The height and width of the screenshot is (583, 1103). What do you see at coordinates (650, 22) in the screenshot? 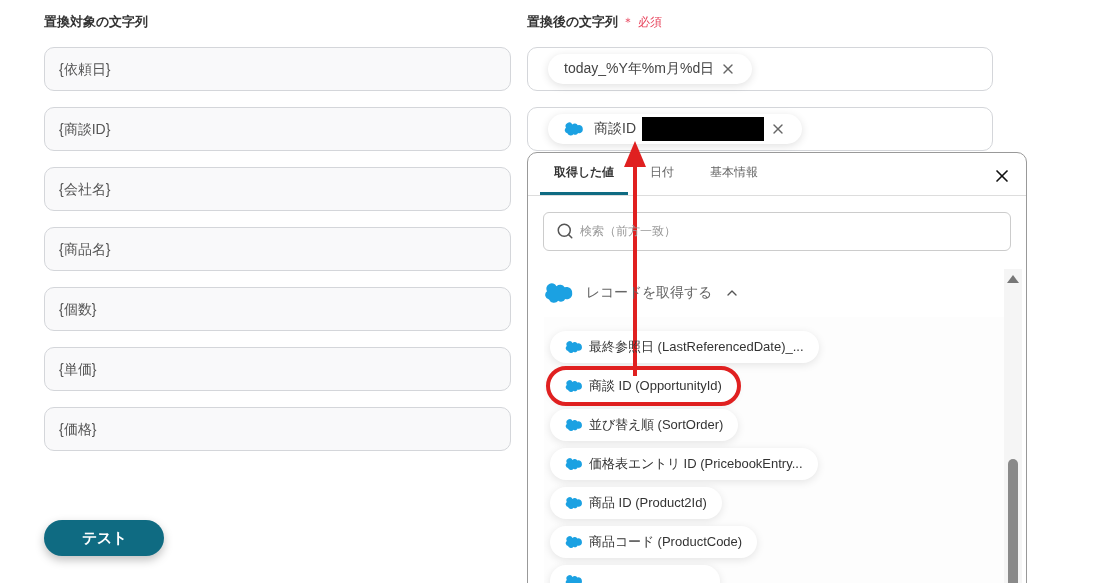
I see `required-label: 必須` at bounding box center [650, 22].